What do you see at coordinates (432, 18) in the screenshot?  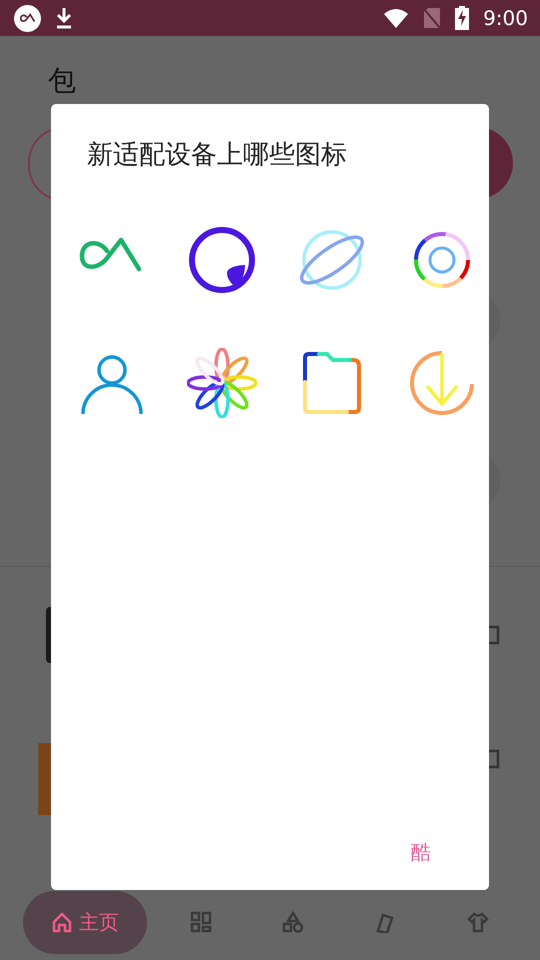 I see `no-sim-icon` at bounding box center [432, 18].